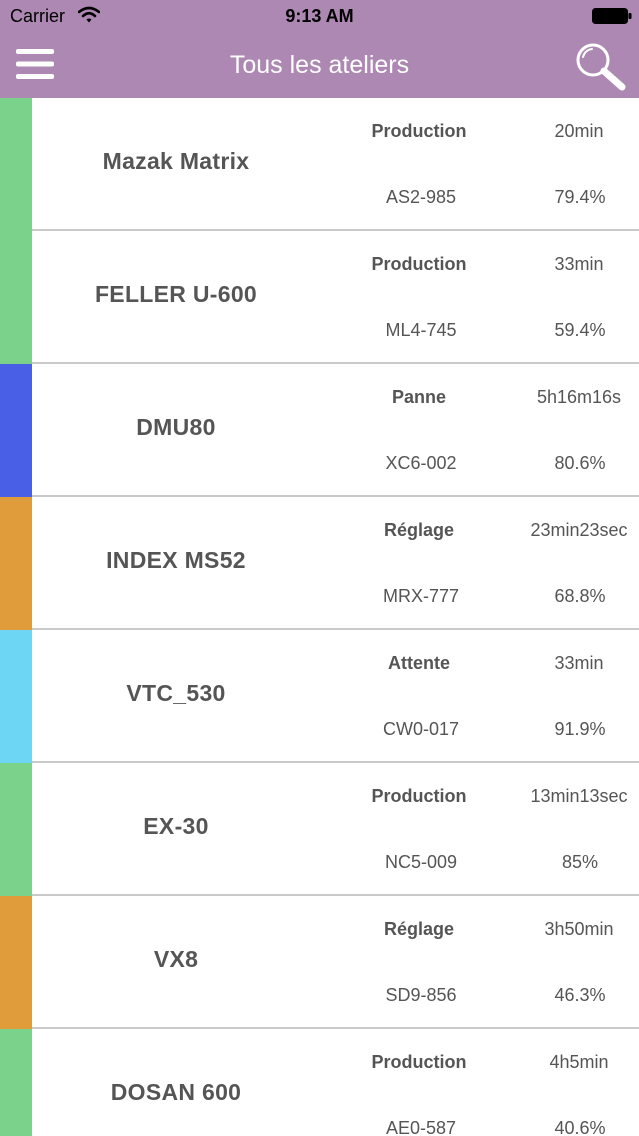 This screenshot has height=1136, width=639. I want to click on state-duration: 3h50min, so click(579, 929).